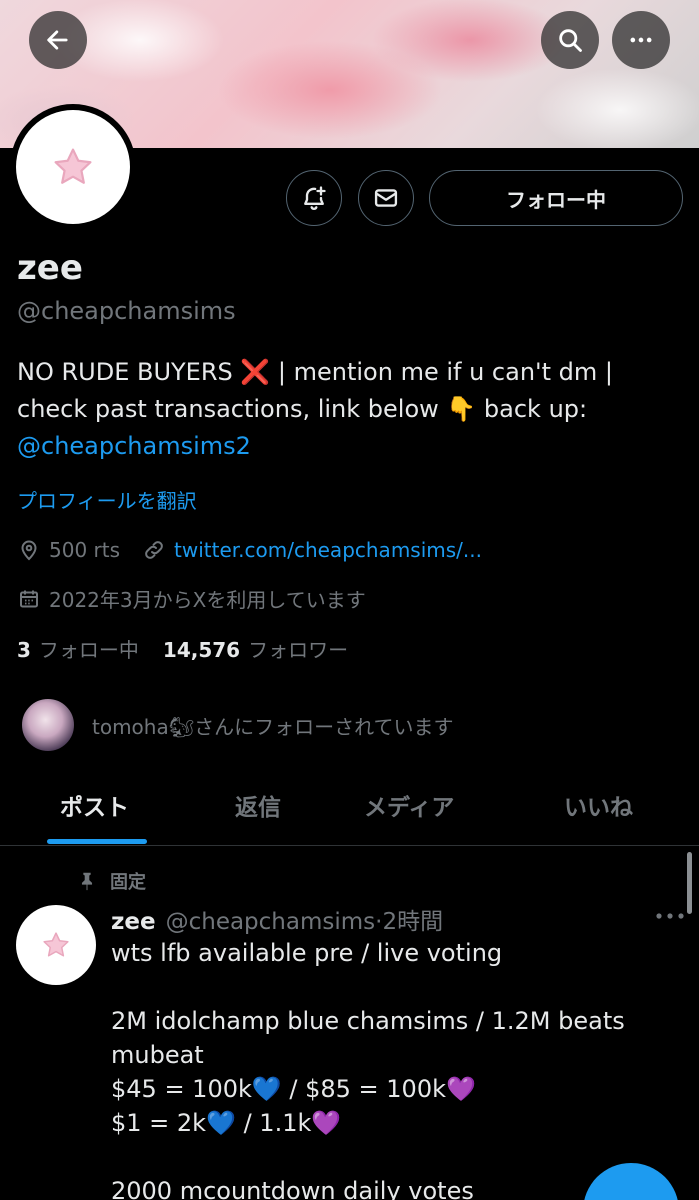  What do you see at coordinates (128, 882) in the screenshot?
I see `pinned-label: 固定` at bounding box center [128, 882].